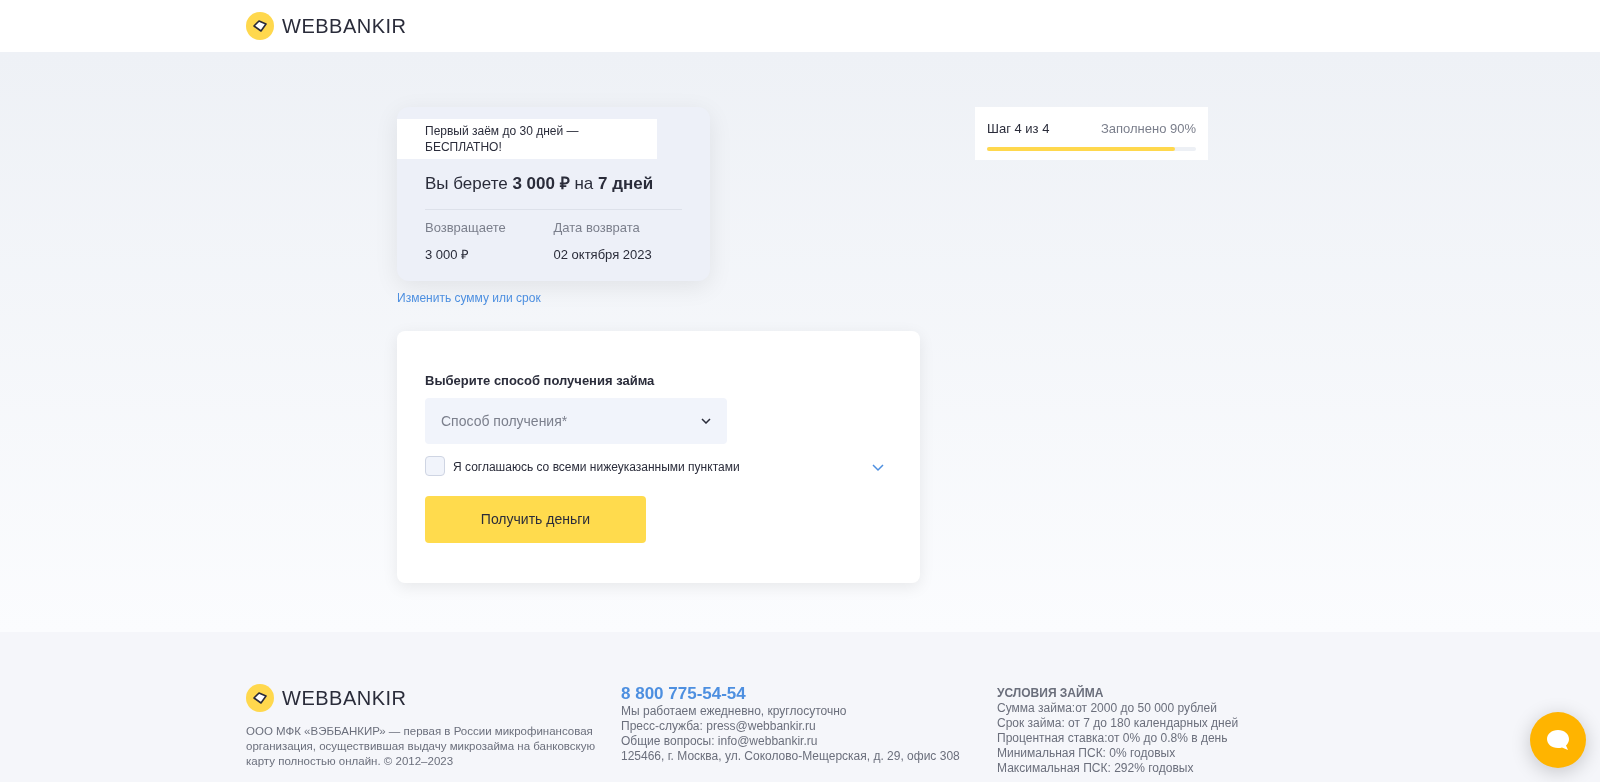  Describe the element at coordinates (540, 380) in the screenshot. I see `form-title: Выберите способ получения займа` at that location.